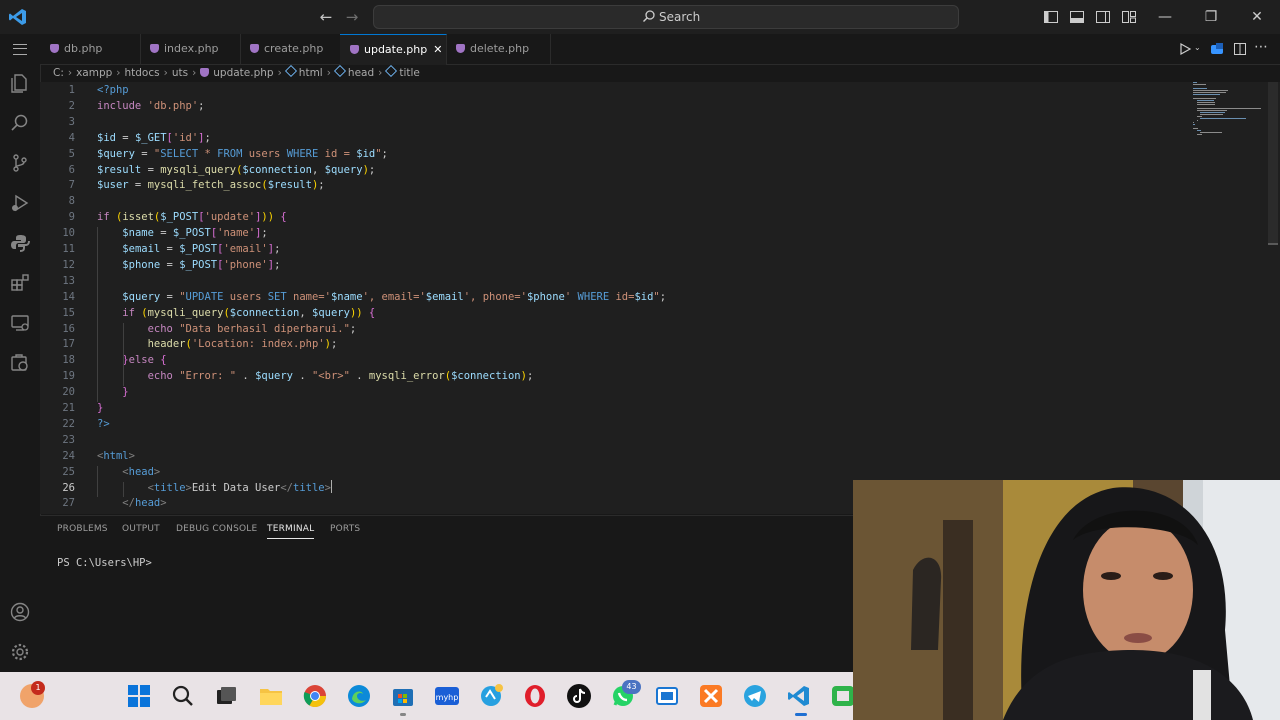 The image size is (1280, 720). What do you see at coordinates (1211, 17) in the screenshot?
I see `restore-icon: ❐` at bounding box center [1211, 17].